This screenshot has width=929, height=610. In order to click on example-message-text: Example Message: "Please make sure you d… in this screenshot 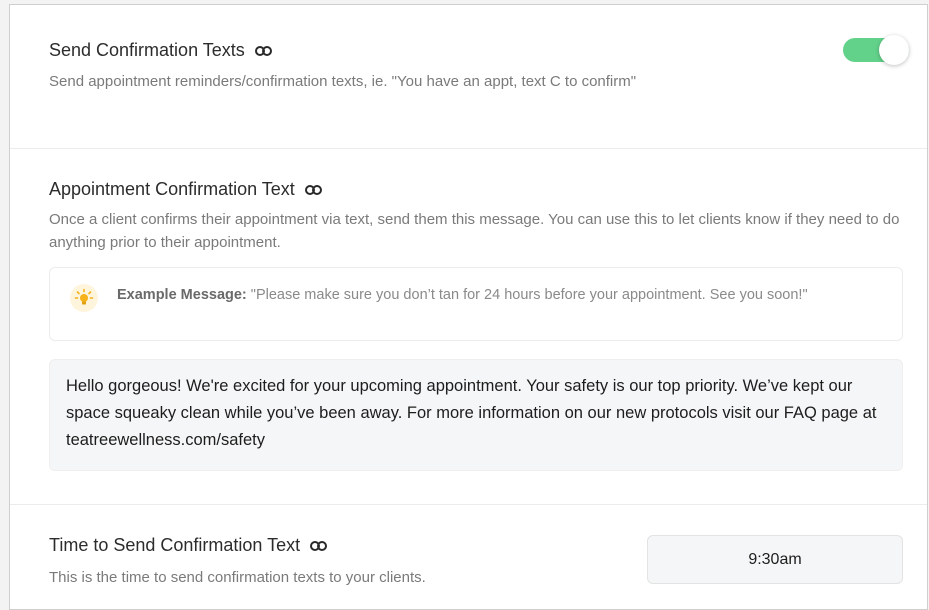, I will do `click(497, 295)`.